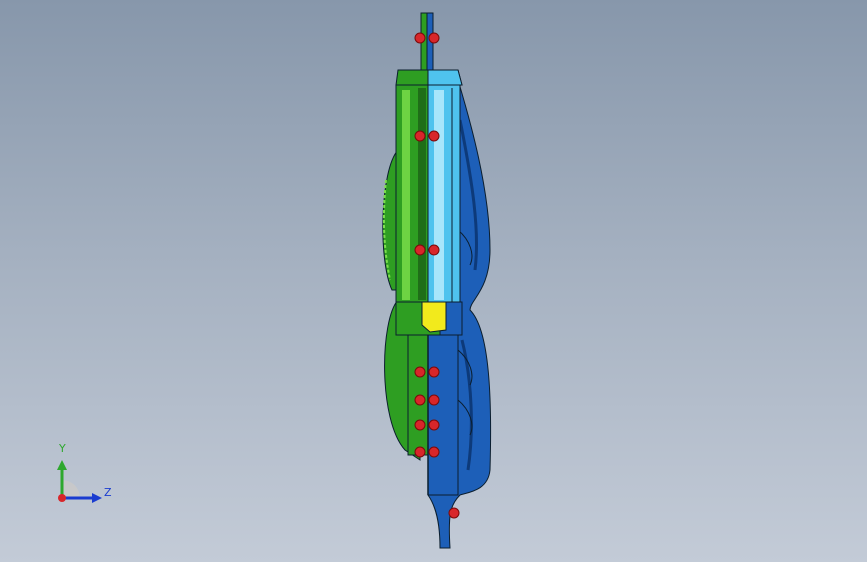 The image size is (867, 562). I want to click on z-axis-arrow, so click(97, 498).